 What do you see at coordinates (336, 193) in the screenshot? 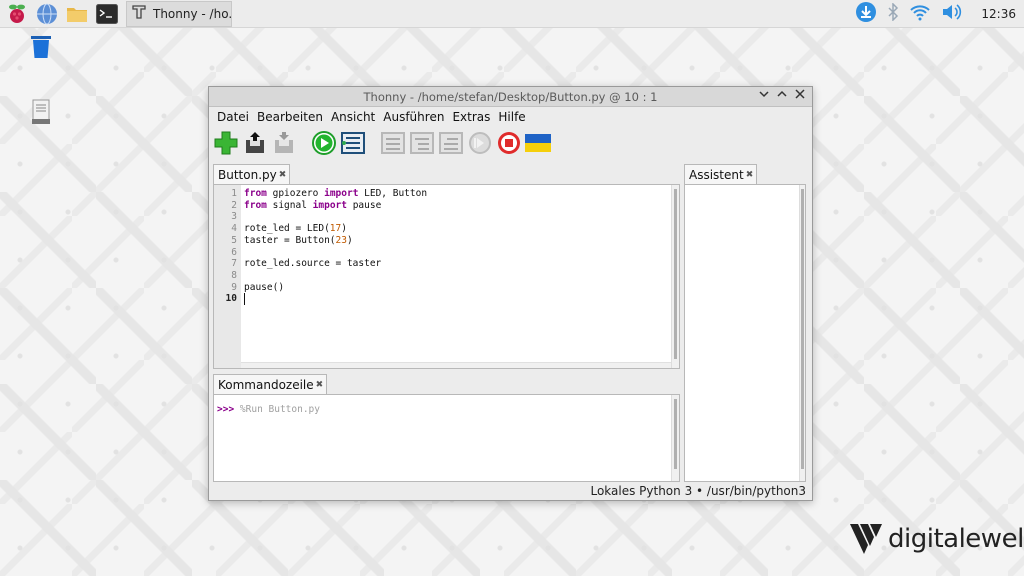
I see `code-line: from gpiozero import LED, Button` at bounding box center [336, 193].